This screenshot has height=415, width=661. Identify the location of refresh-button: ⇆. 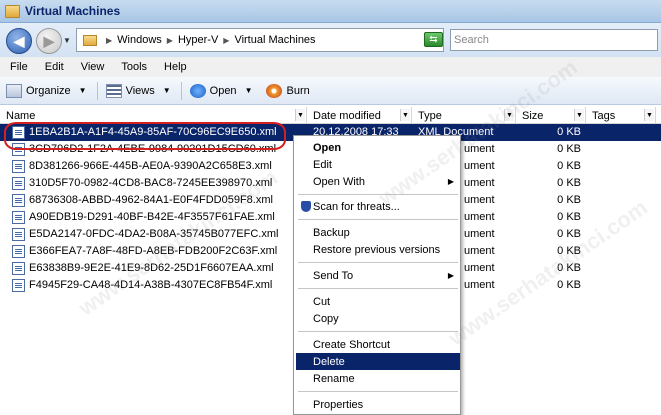
(433, 39).